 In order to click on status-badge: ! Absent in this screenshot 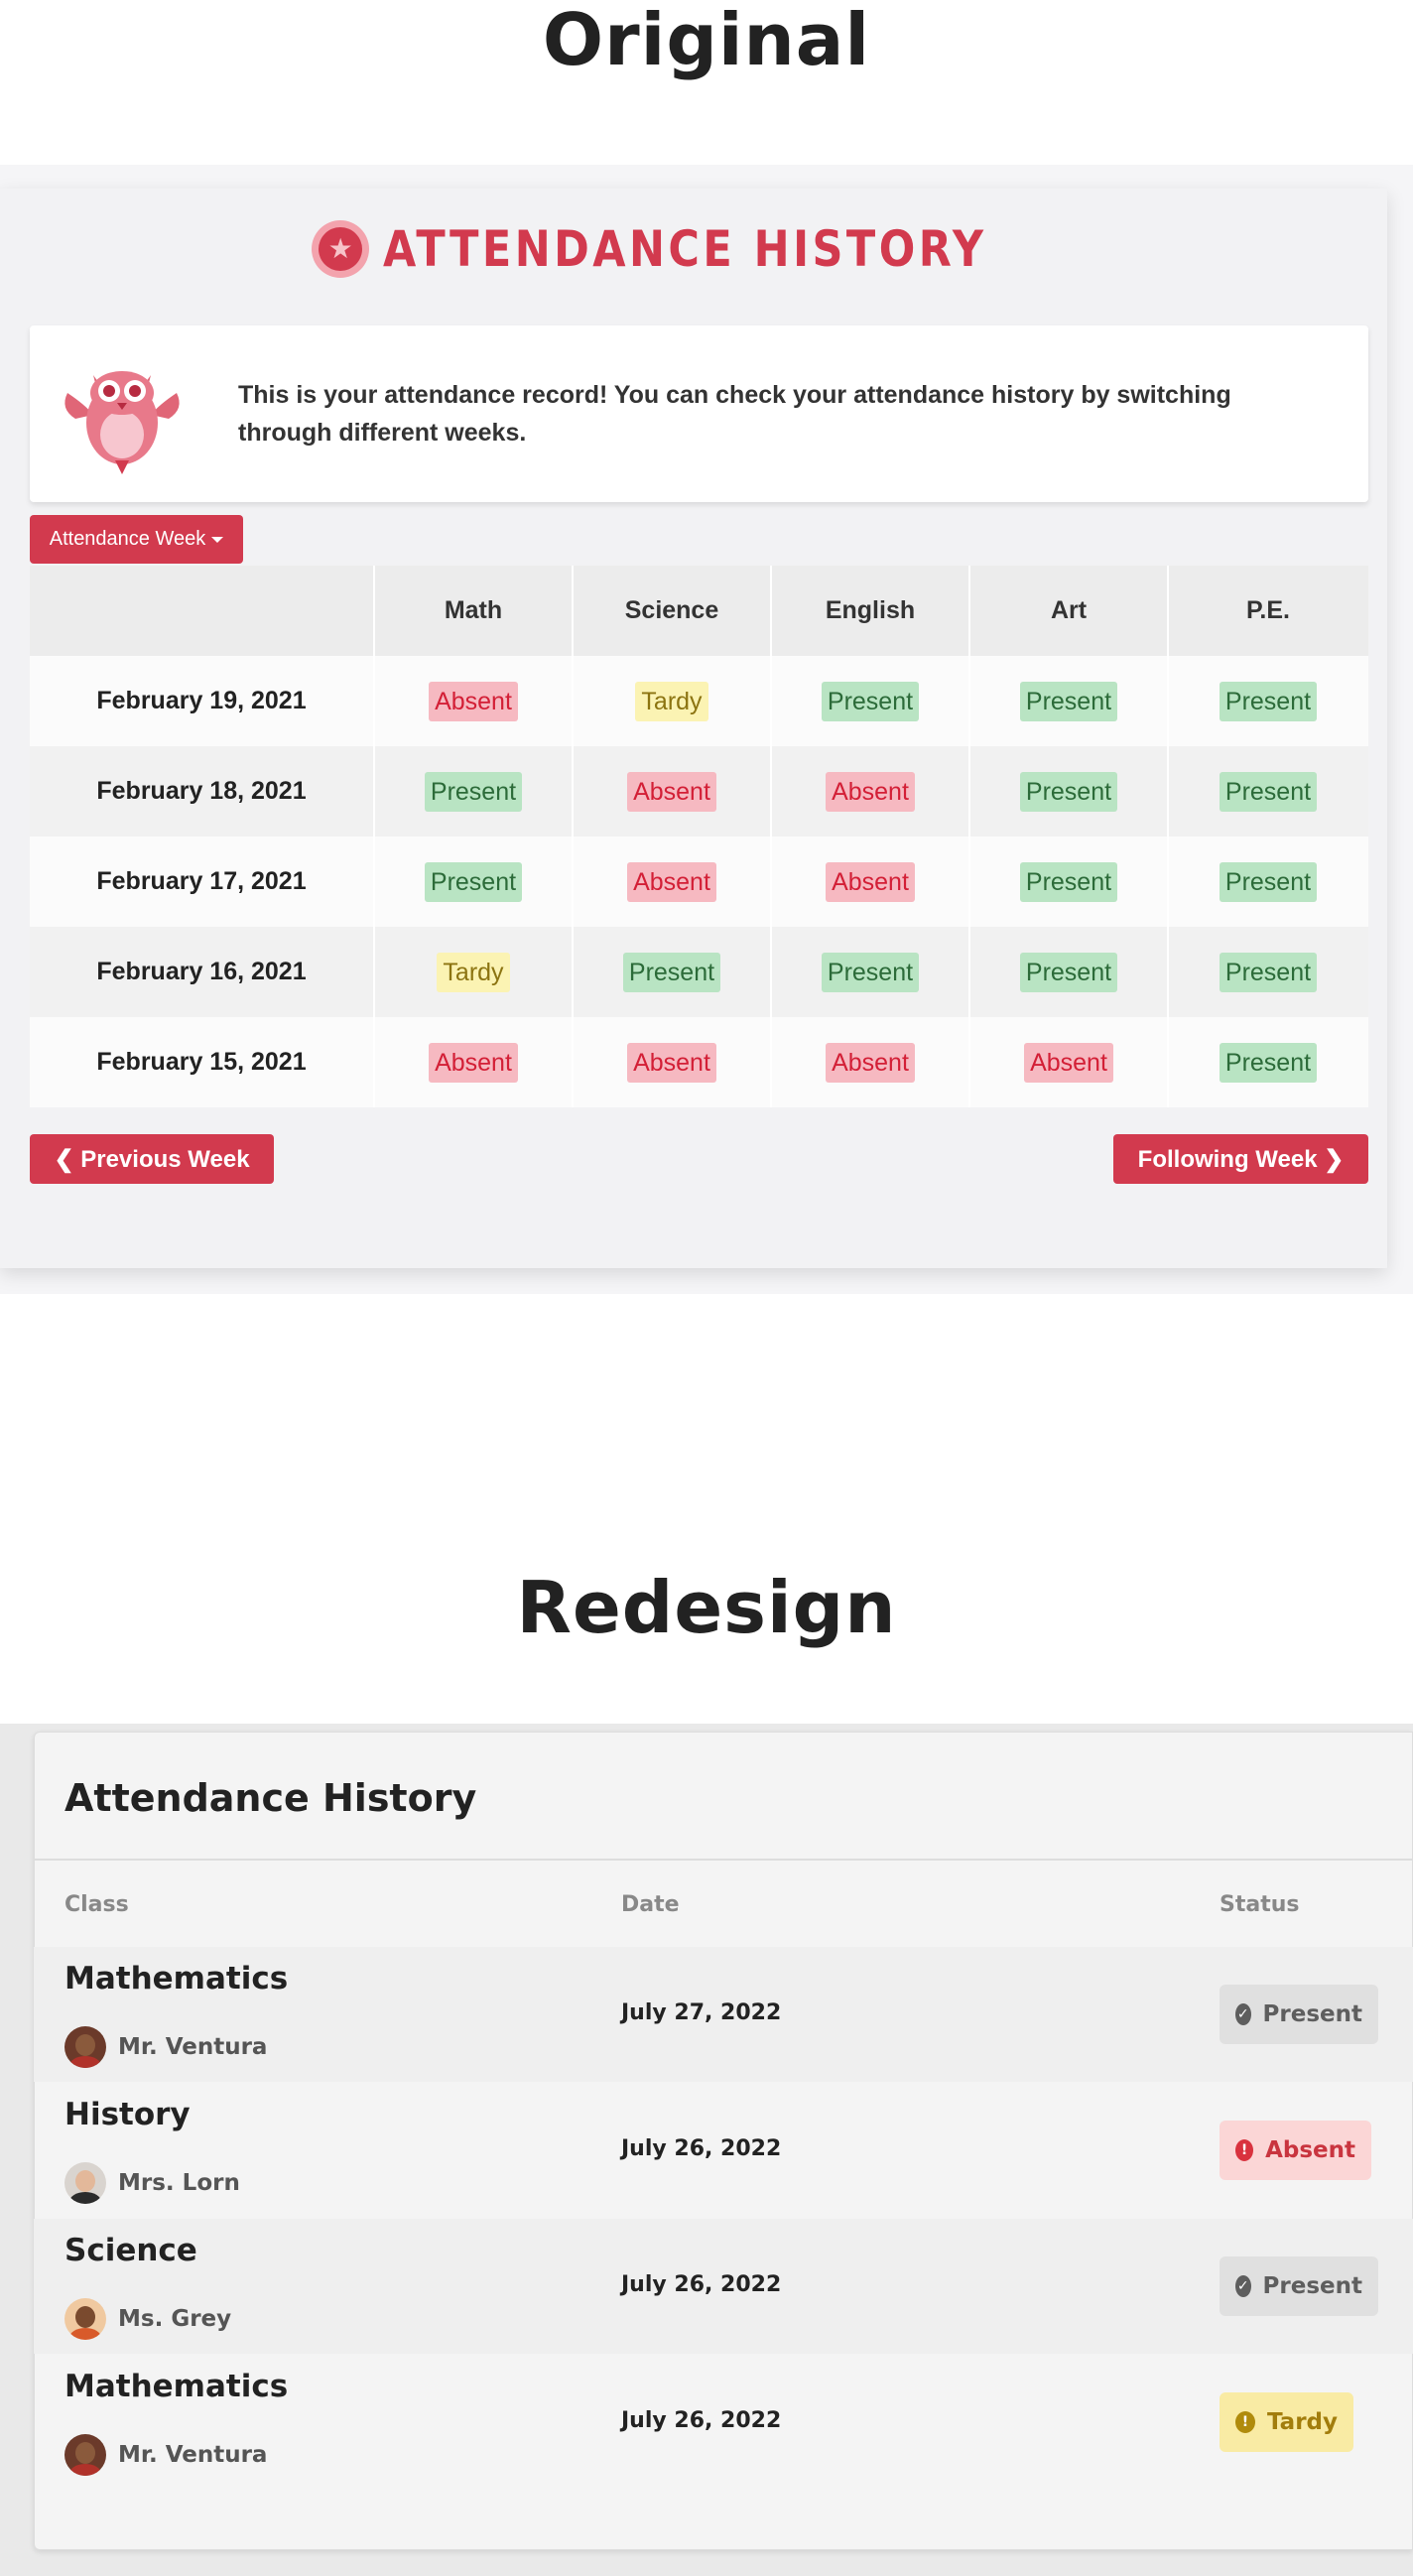, I will do `click(1295, 2151)`.